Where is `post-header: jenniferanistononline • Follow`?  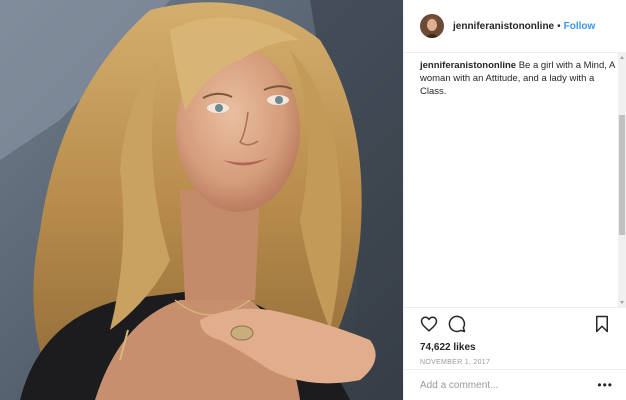 post-header: jenniferanistononline • Follow is located at coordinates (515, 26).